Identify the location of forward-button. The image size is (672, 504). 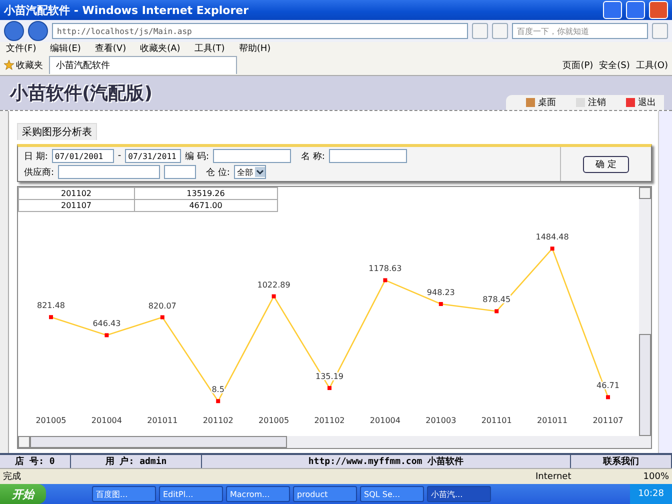
(38, 31).